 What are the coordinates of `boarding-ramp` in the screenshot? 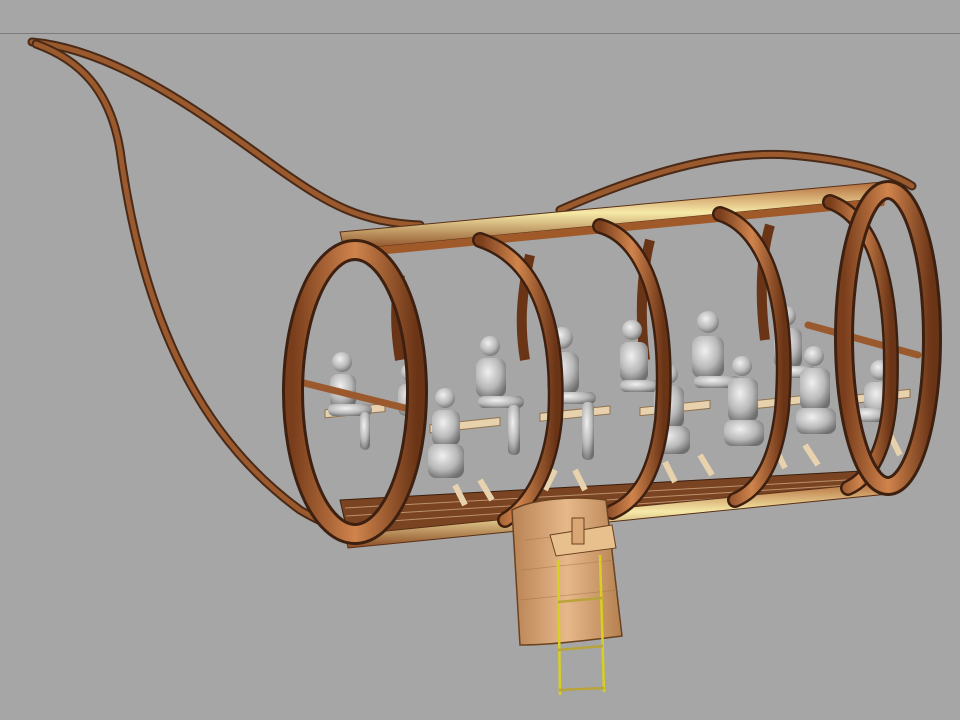 It's located at (567, 571).